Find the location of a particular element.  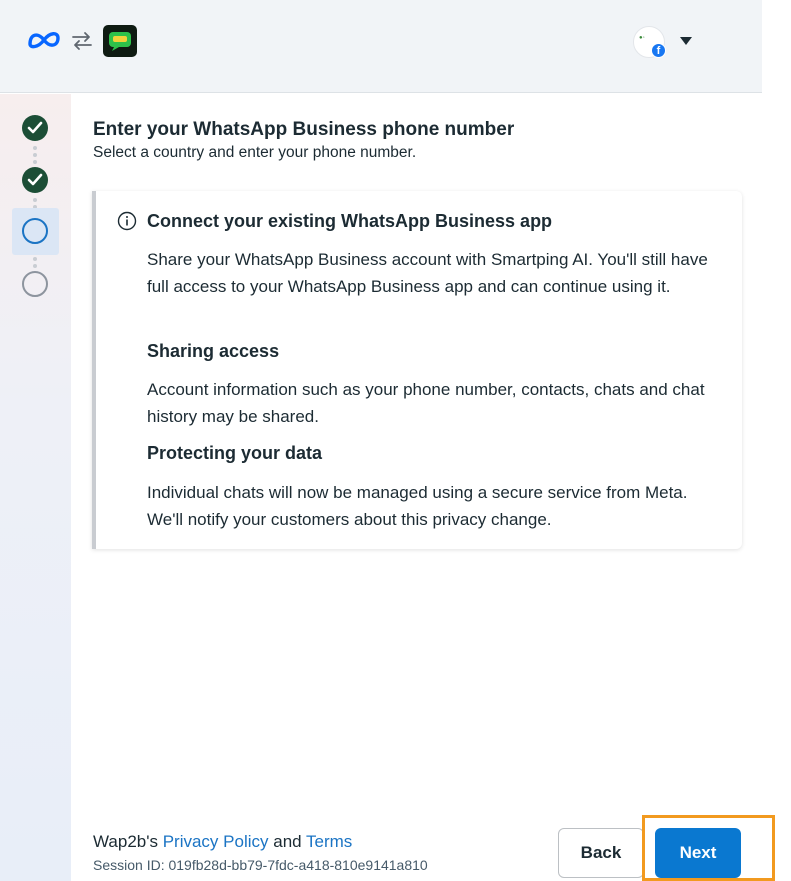

footer-and: and is located at coordinates (287, 841).